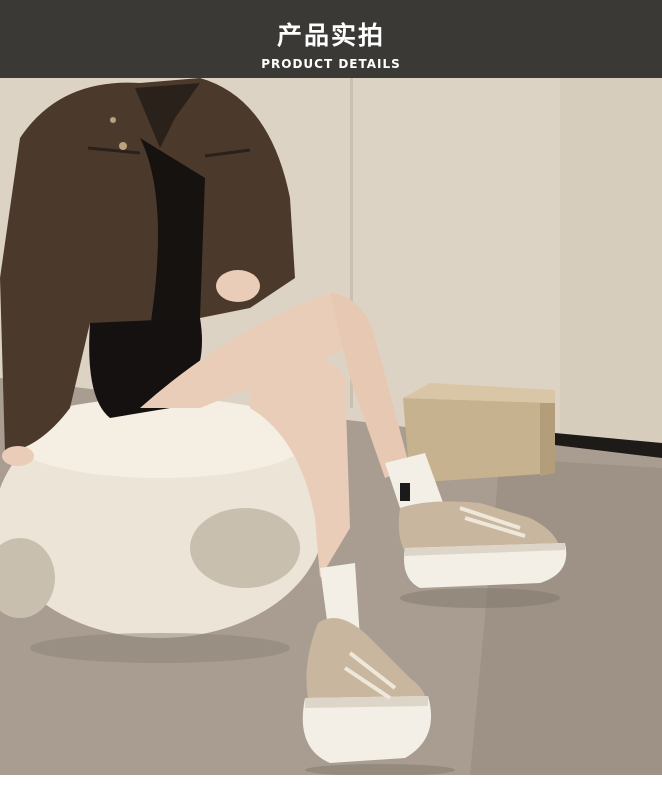 The height and width of the screenshot is (800, 662). I want to click on wall-right-panel, so click(611, 268).